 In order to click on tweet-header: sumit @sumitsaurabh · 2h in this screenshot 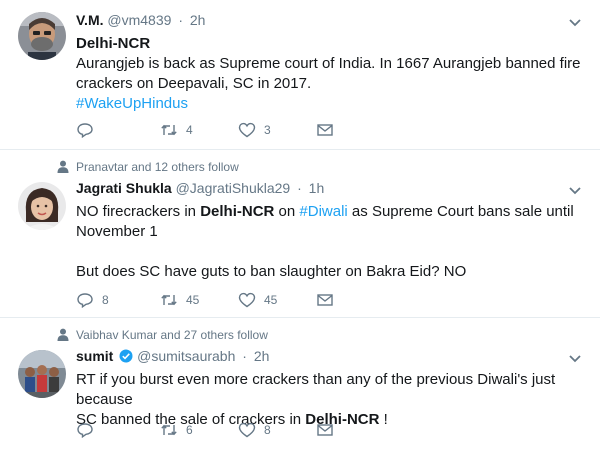, I will do `click(172, 356)`.